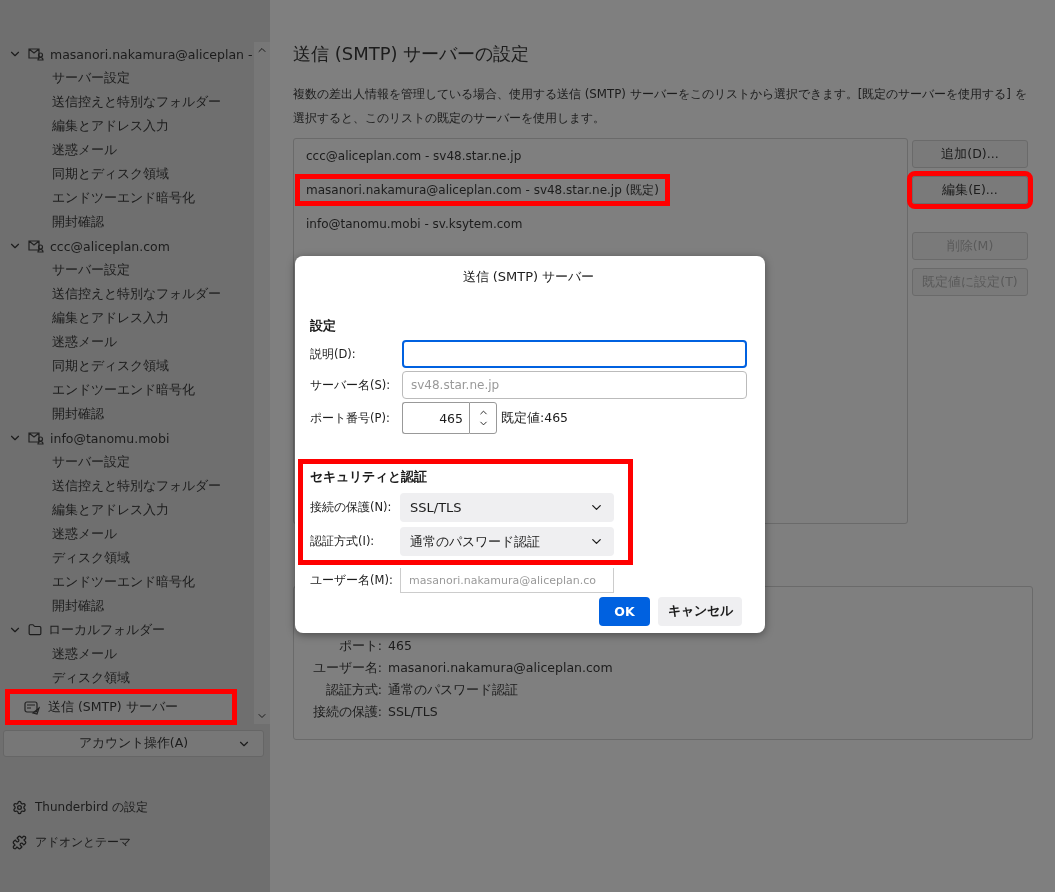 This screenshot has width=1055, height=892. What do you see at coordinates (700, 611) in the screenshot?
I see `cancel-button: キャンセル` at bounding box center [700, 611].